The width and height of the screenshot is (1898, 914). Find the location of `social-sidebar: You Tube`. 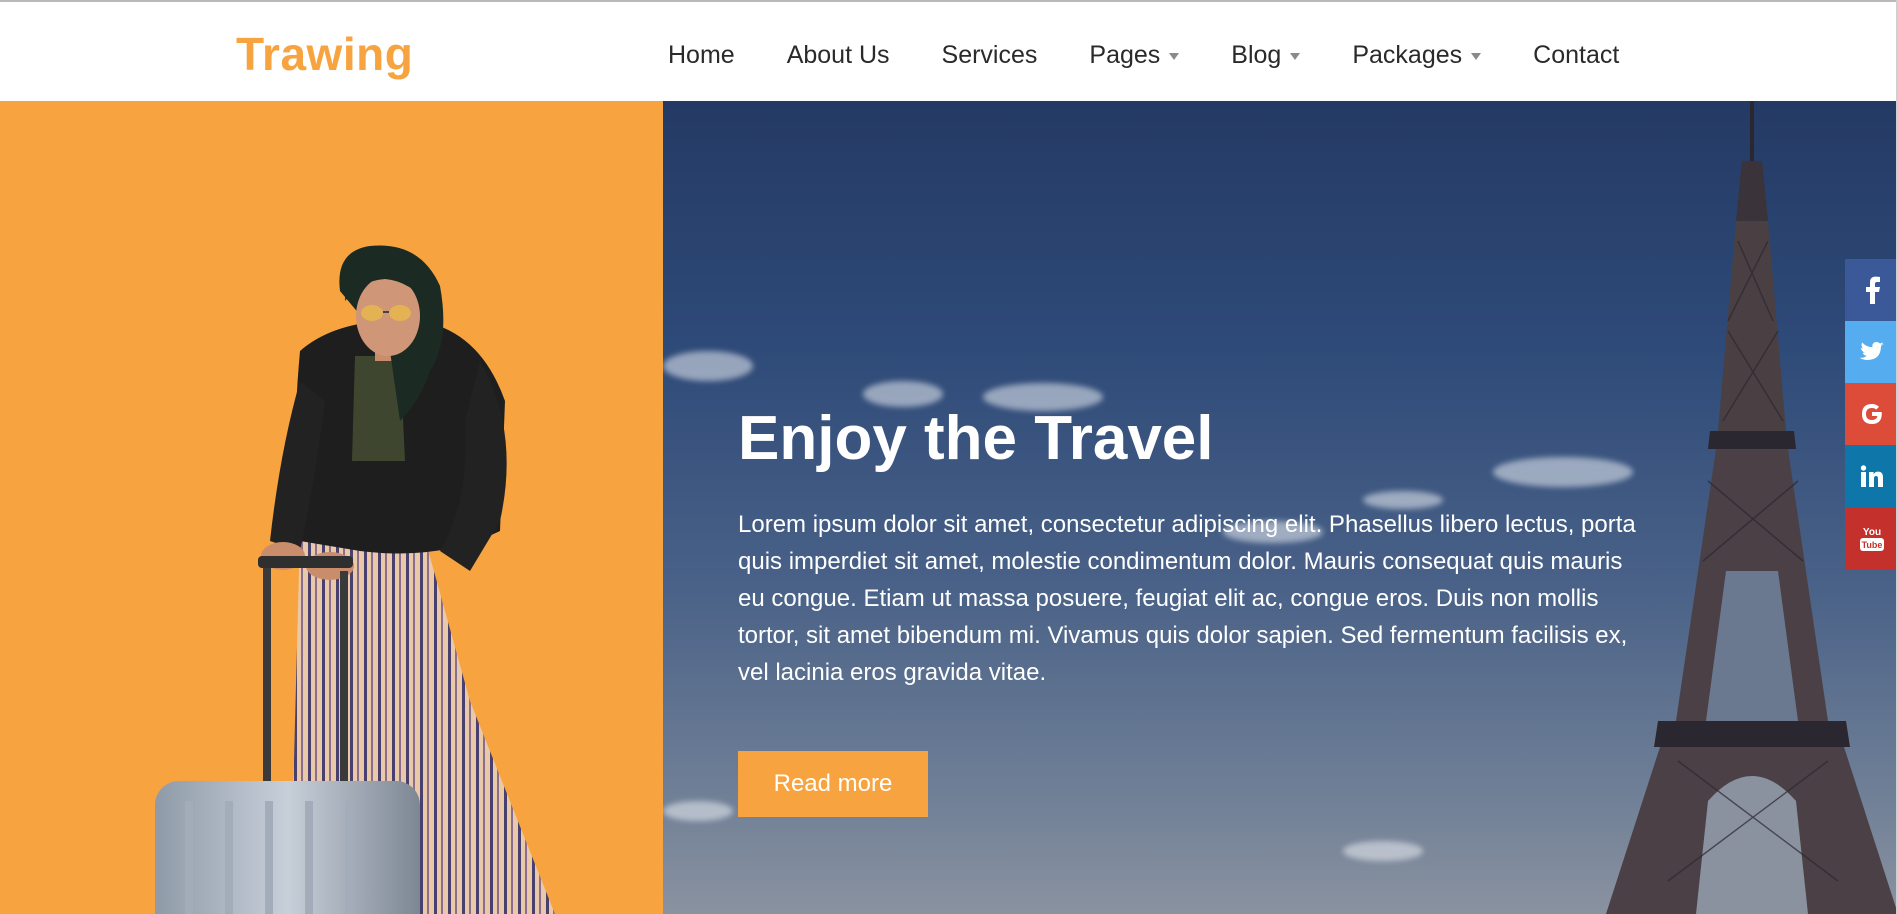

social-sidebar: You Tube is located at coordinates (1871, 414).